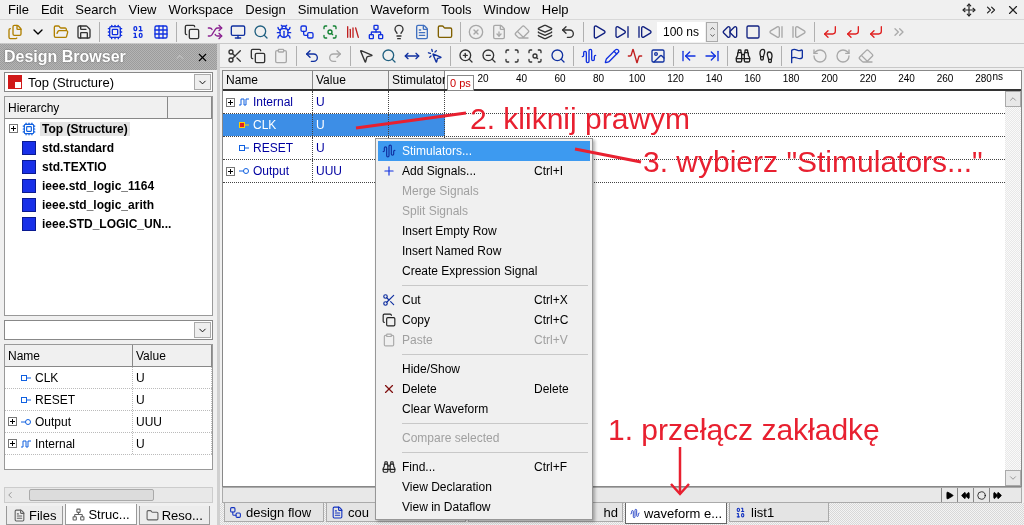 The height and width of the screenshot is (525, 1024). I want to click on menu-item: Edit, so click(52, 9).